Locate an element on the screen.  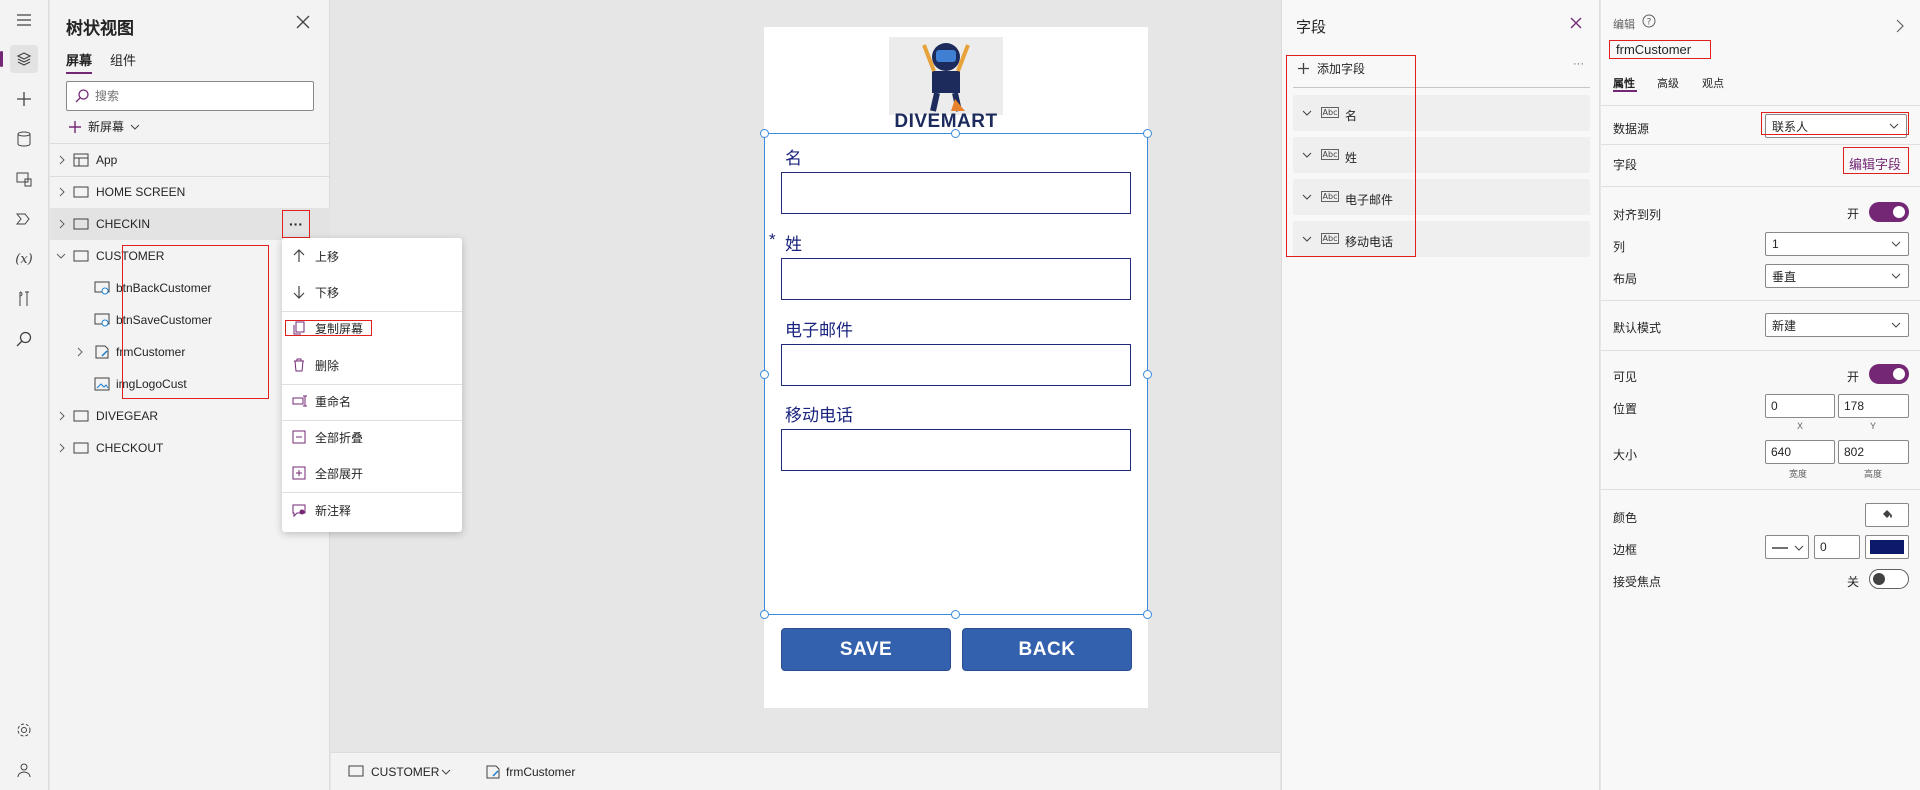
settings-icon is located at coordinates (24, 730).